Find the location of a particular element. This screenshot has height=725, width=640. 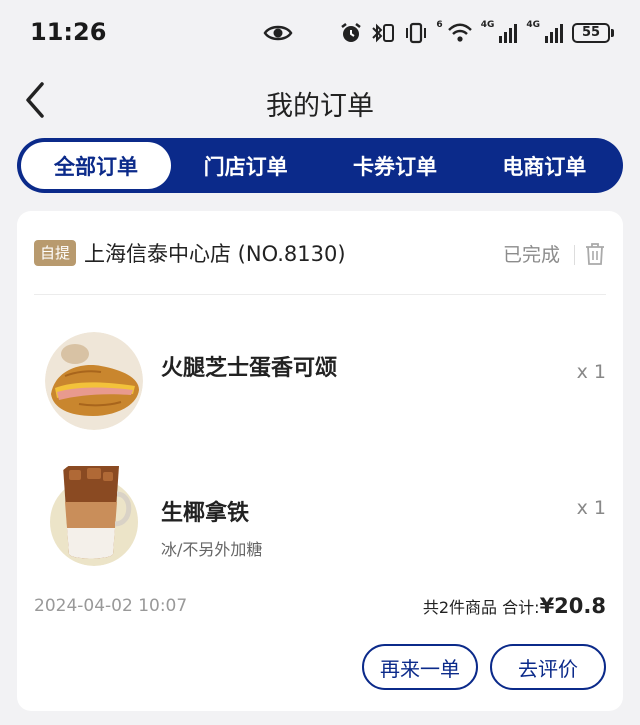

vibrate-icon is located at coordinates (416, 33).